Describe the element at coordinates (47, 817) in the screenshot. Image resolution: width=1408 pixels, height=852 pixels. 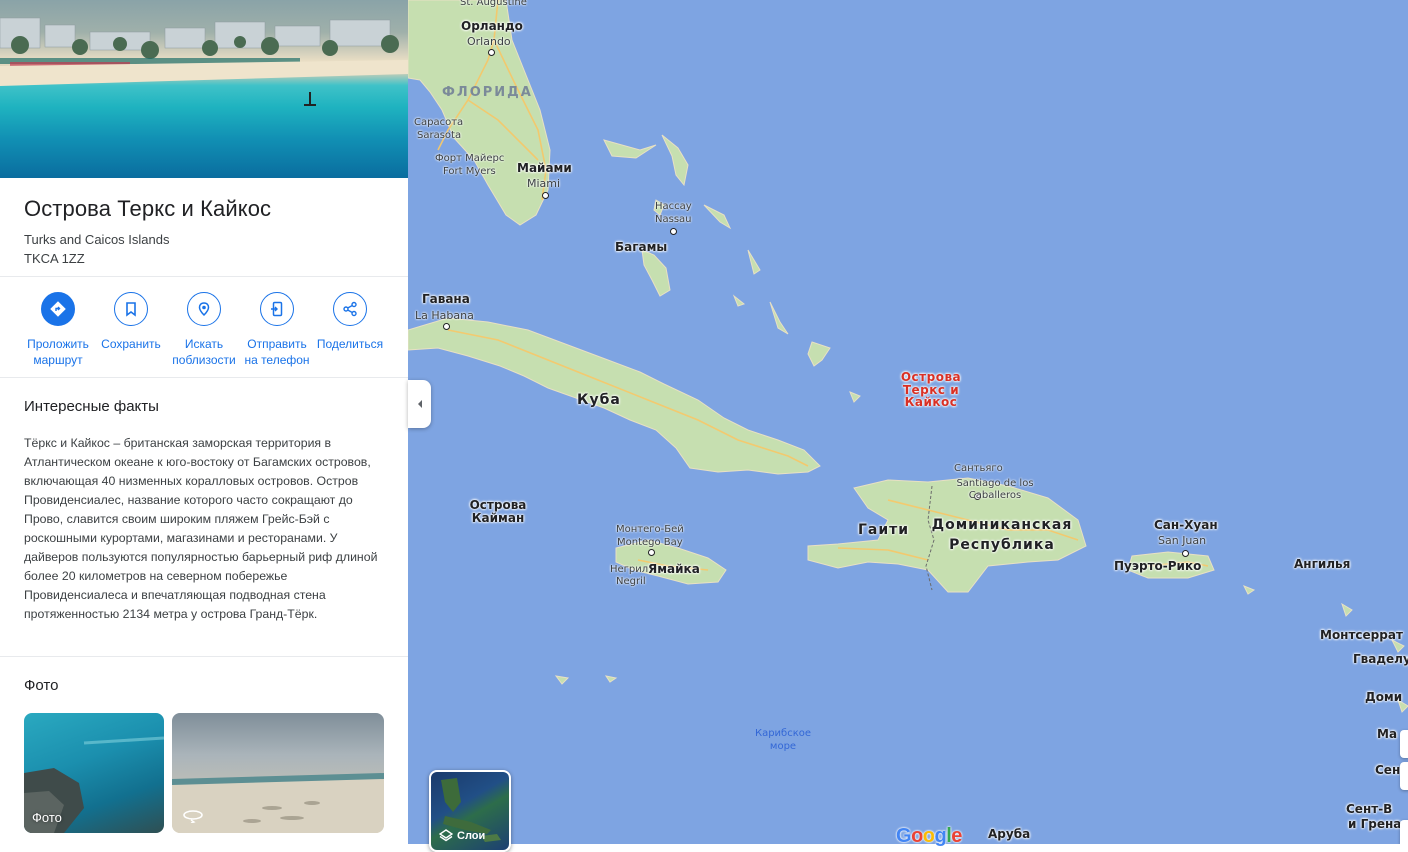
I see `photo-label: Фото` at that location.